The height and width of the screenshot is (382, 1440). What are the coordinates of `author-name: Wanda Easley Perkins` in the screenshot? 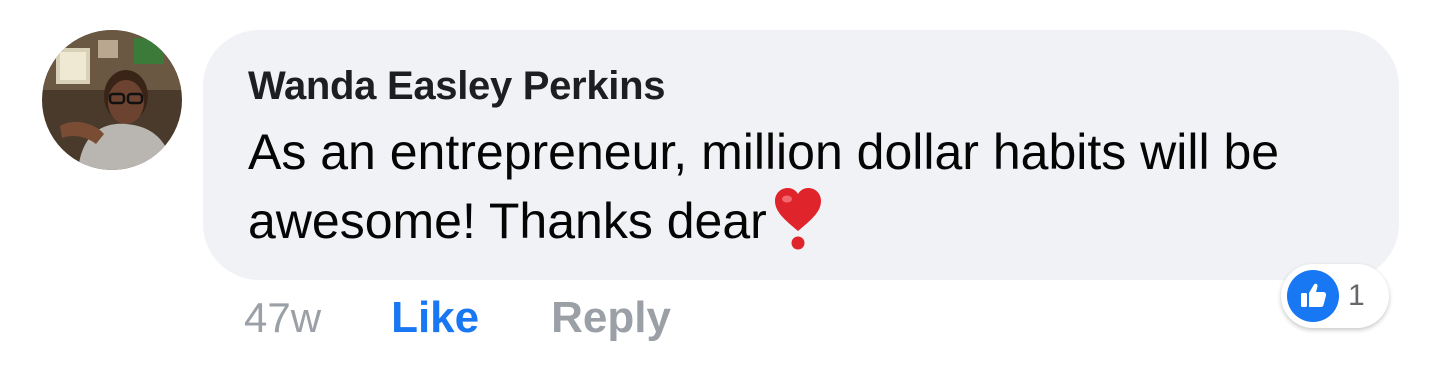 It's located at (803, 86).